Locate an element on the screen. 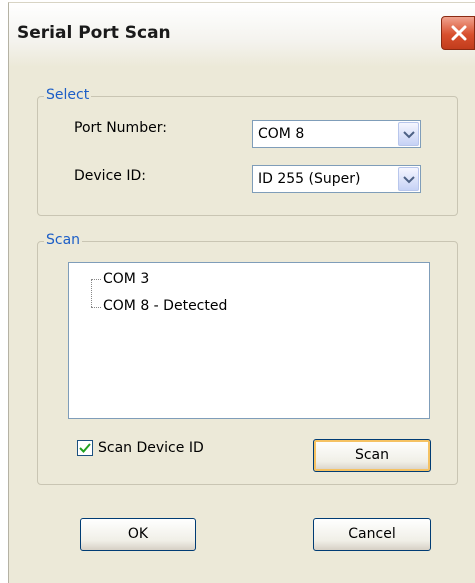 The width and height of the screenshot is (475, 583). device-id-label: Device ID: is located at coordinates (110, 176).